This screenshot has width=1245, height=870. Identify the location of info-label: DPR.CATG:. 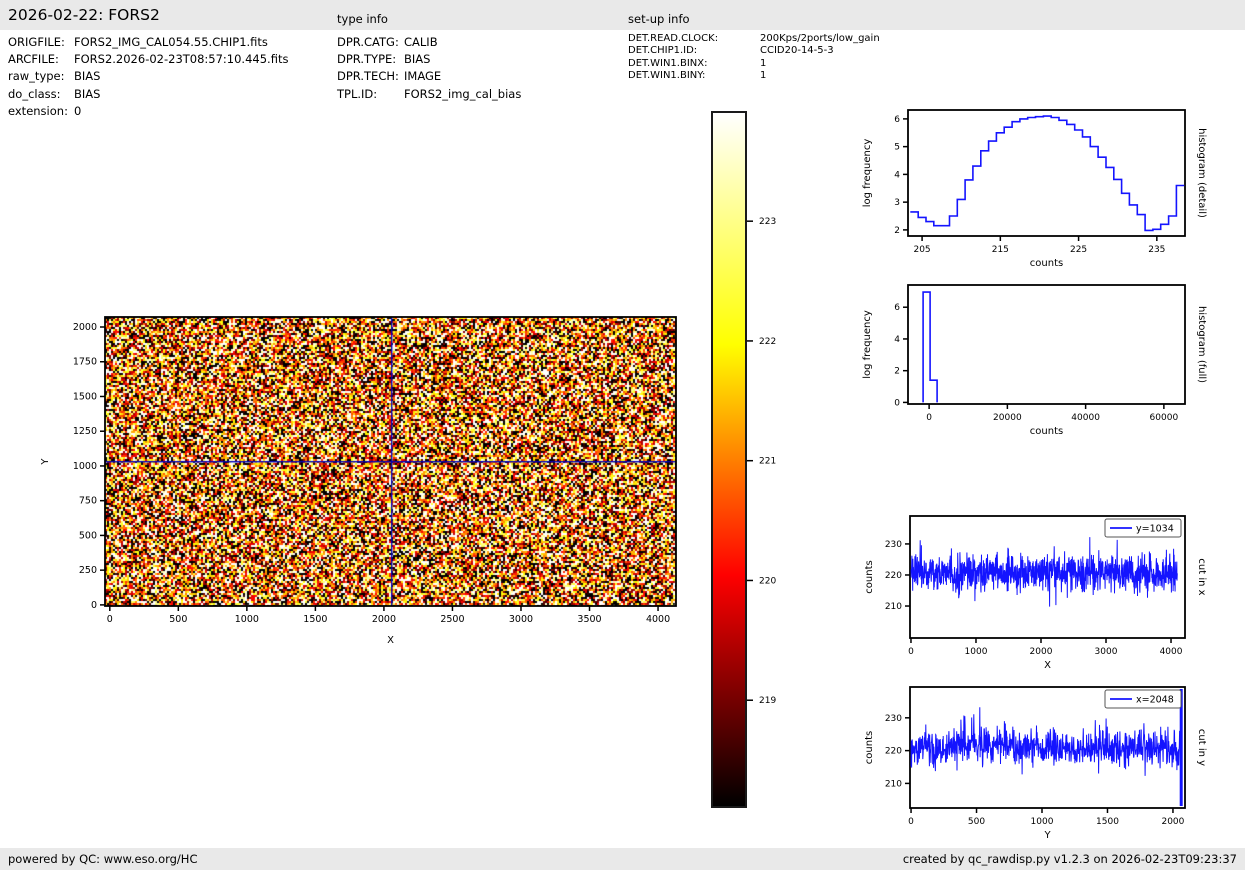
(368, 42).